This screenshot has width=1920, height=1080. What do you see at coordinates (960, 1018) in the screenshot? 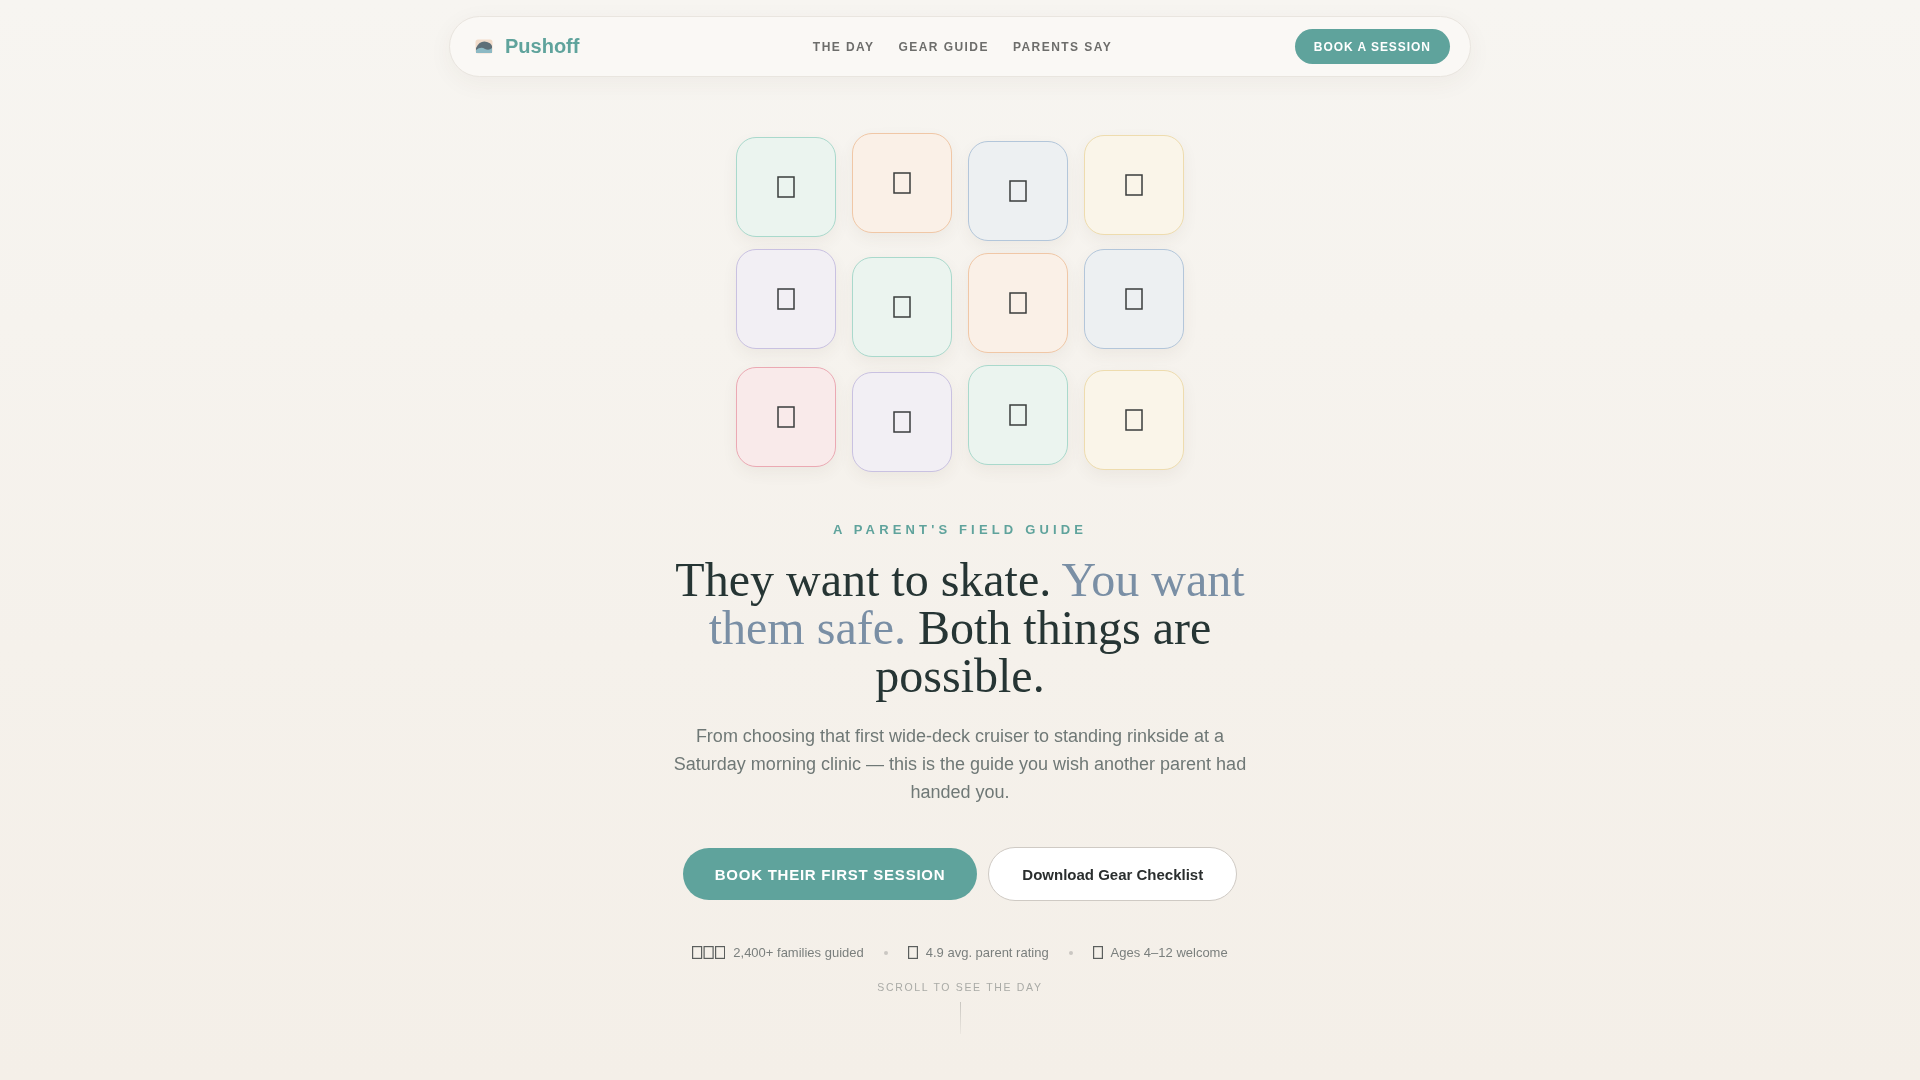
I see `scroll-line` at bounding box center [960, 1018].